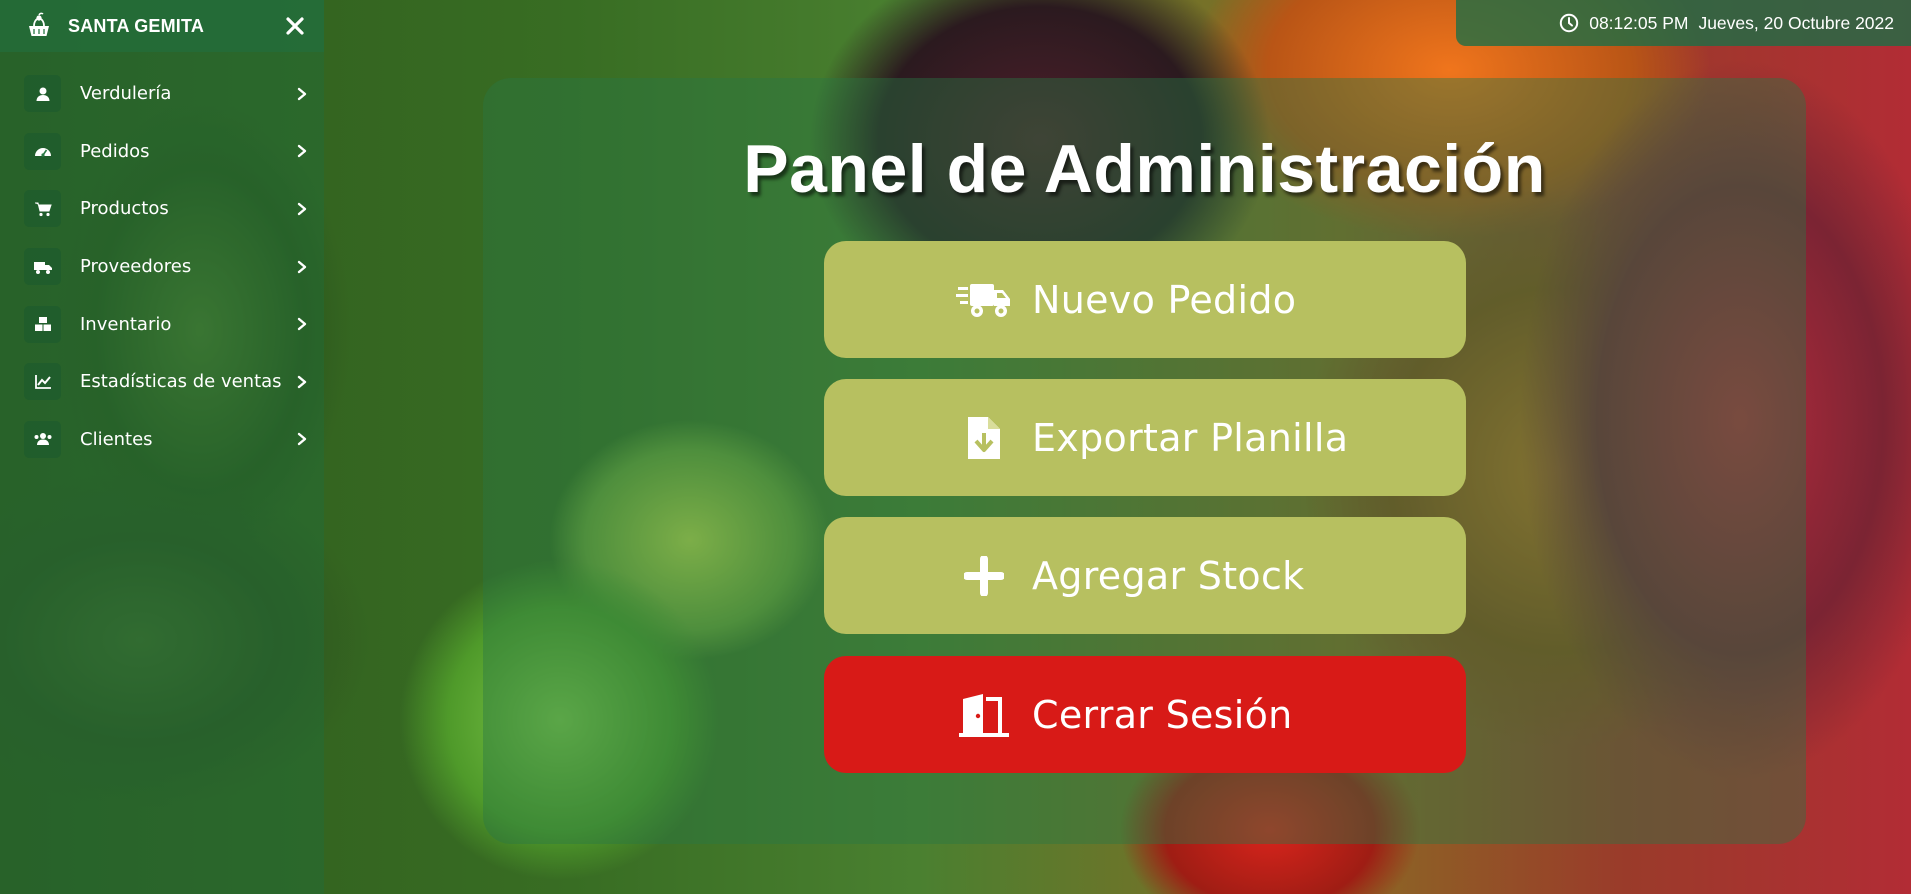 Image resolution: width=1911 pixels, height=894 pixels. What do you see at coordinates (1569, 23) in the screenshot?
I see `clock-icon` at bounding box center [1569, 23].